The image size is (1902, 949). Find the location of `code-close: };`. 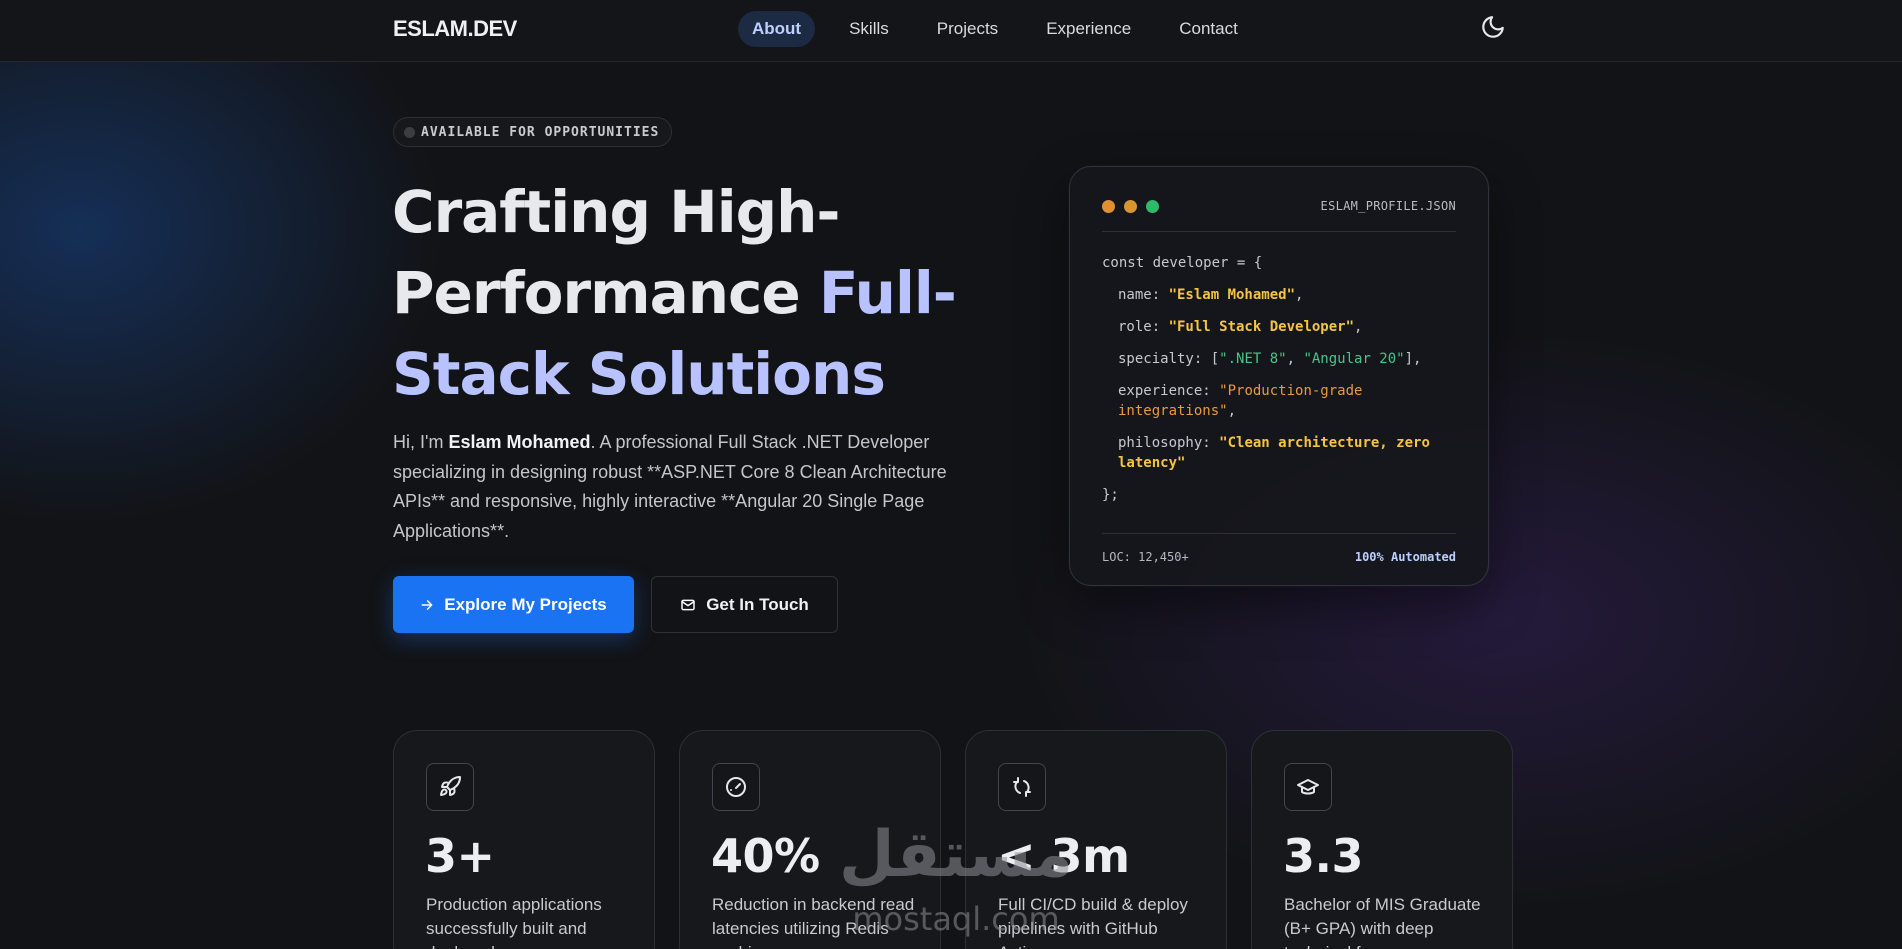

code-close: }; is located at coordinates (1110, 495).